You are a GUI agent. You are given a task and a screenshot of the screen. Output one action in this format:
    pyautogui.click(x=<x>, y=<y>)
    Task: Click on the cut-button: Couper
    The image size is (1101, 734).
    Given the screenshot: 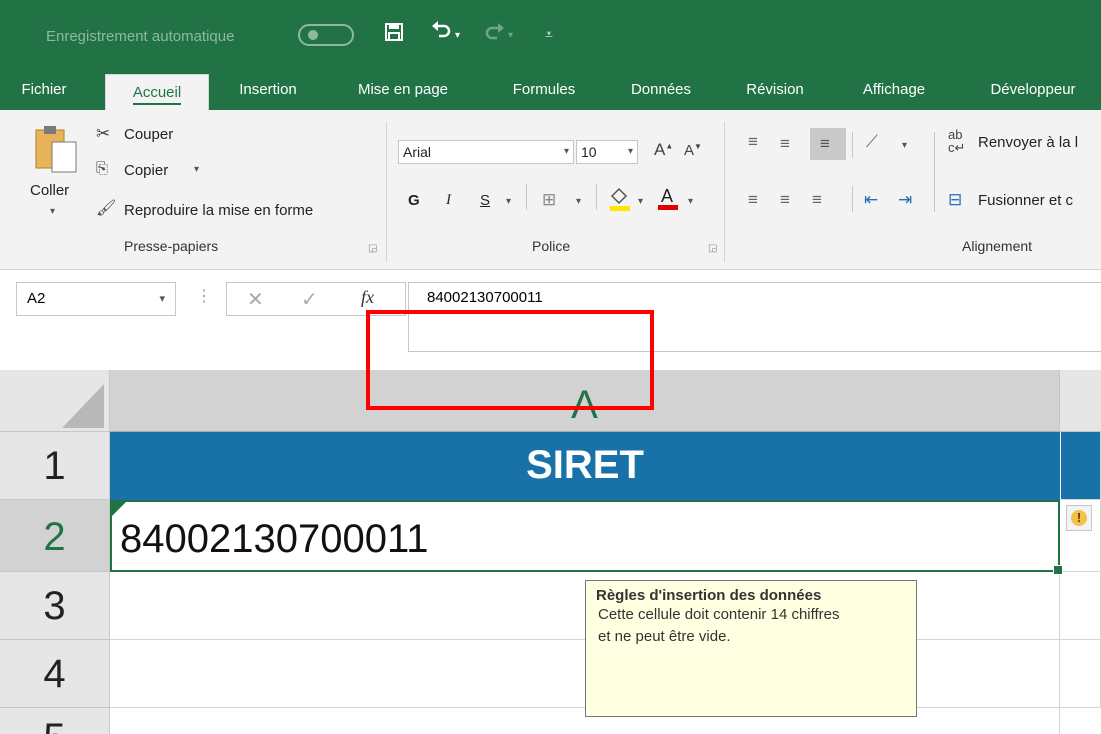 What is the action you would take?
    pyautogui.click(x=148, y=134)
    